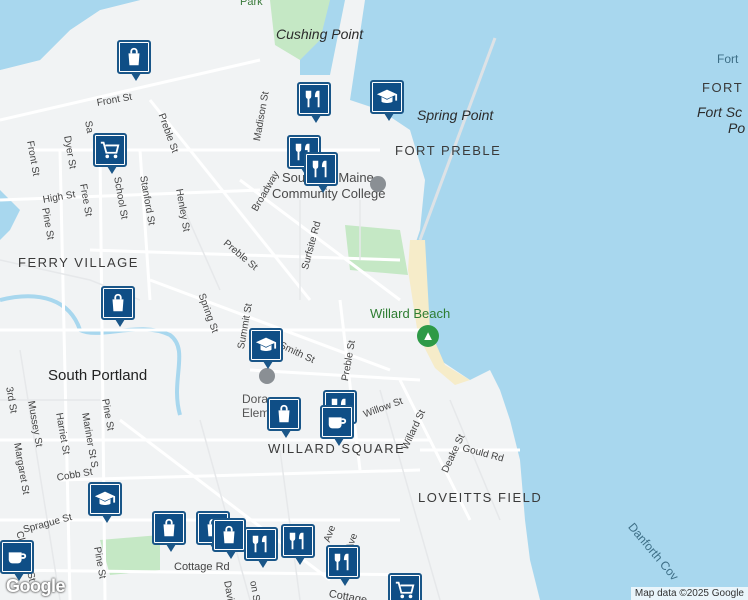  What do you see at coordinates (36, 586) in the screenshot?
I see `google-logo: Google` at bounding box center [36, 586].